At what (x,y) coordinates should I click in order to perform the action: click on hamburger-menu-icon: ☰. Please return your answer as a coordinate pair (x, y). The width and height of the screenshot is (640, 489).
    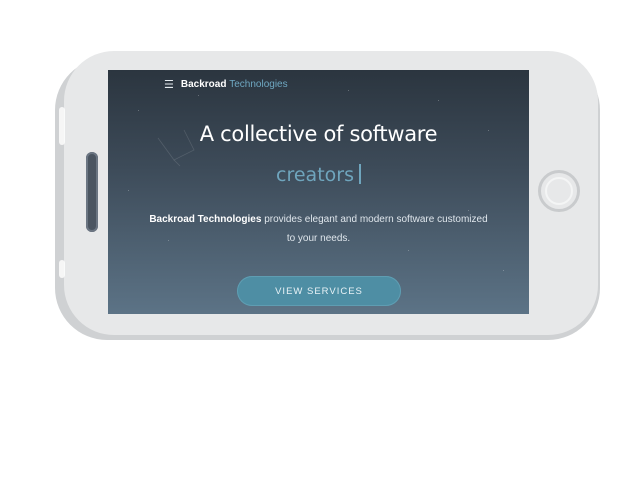
    Looking at the image, I should click on (169, 84).